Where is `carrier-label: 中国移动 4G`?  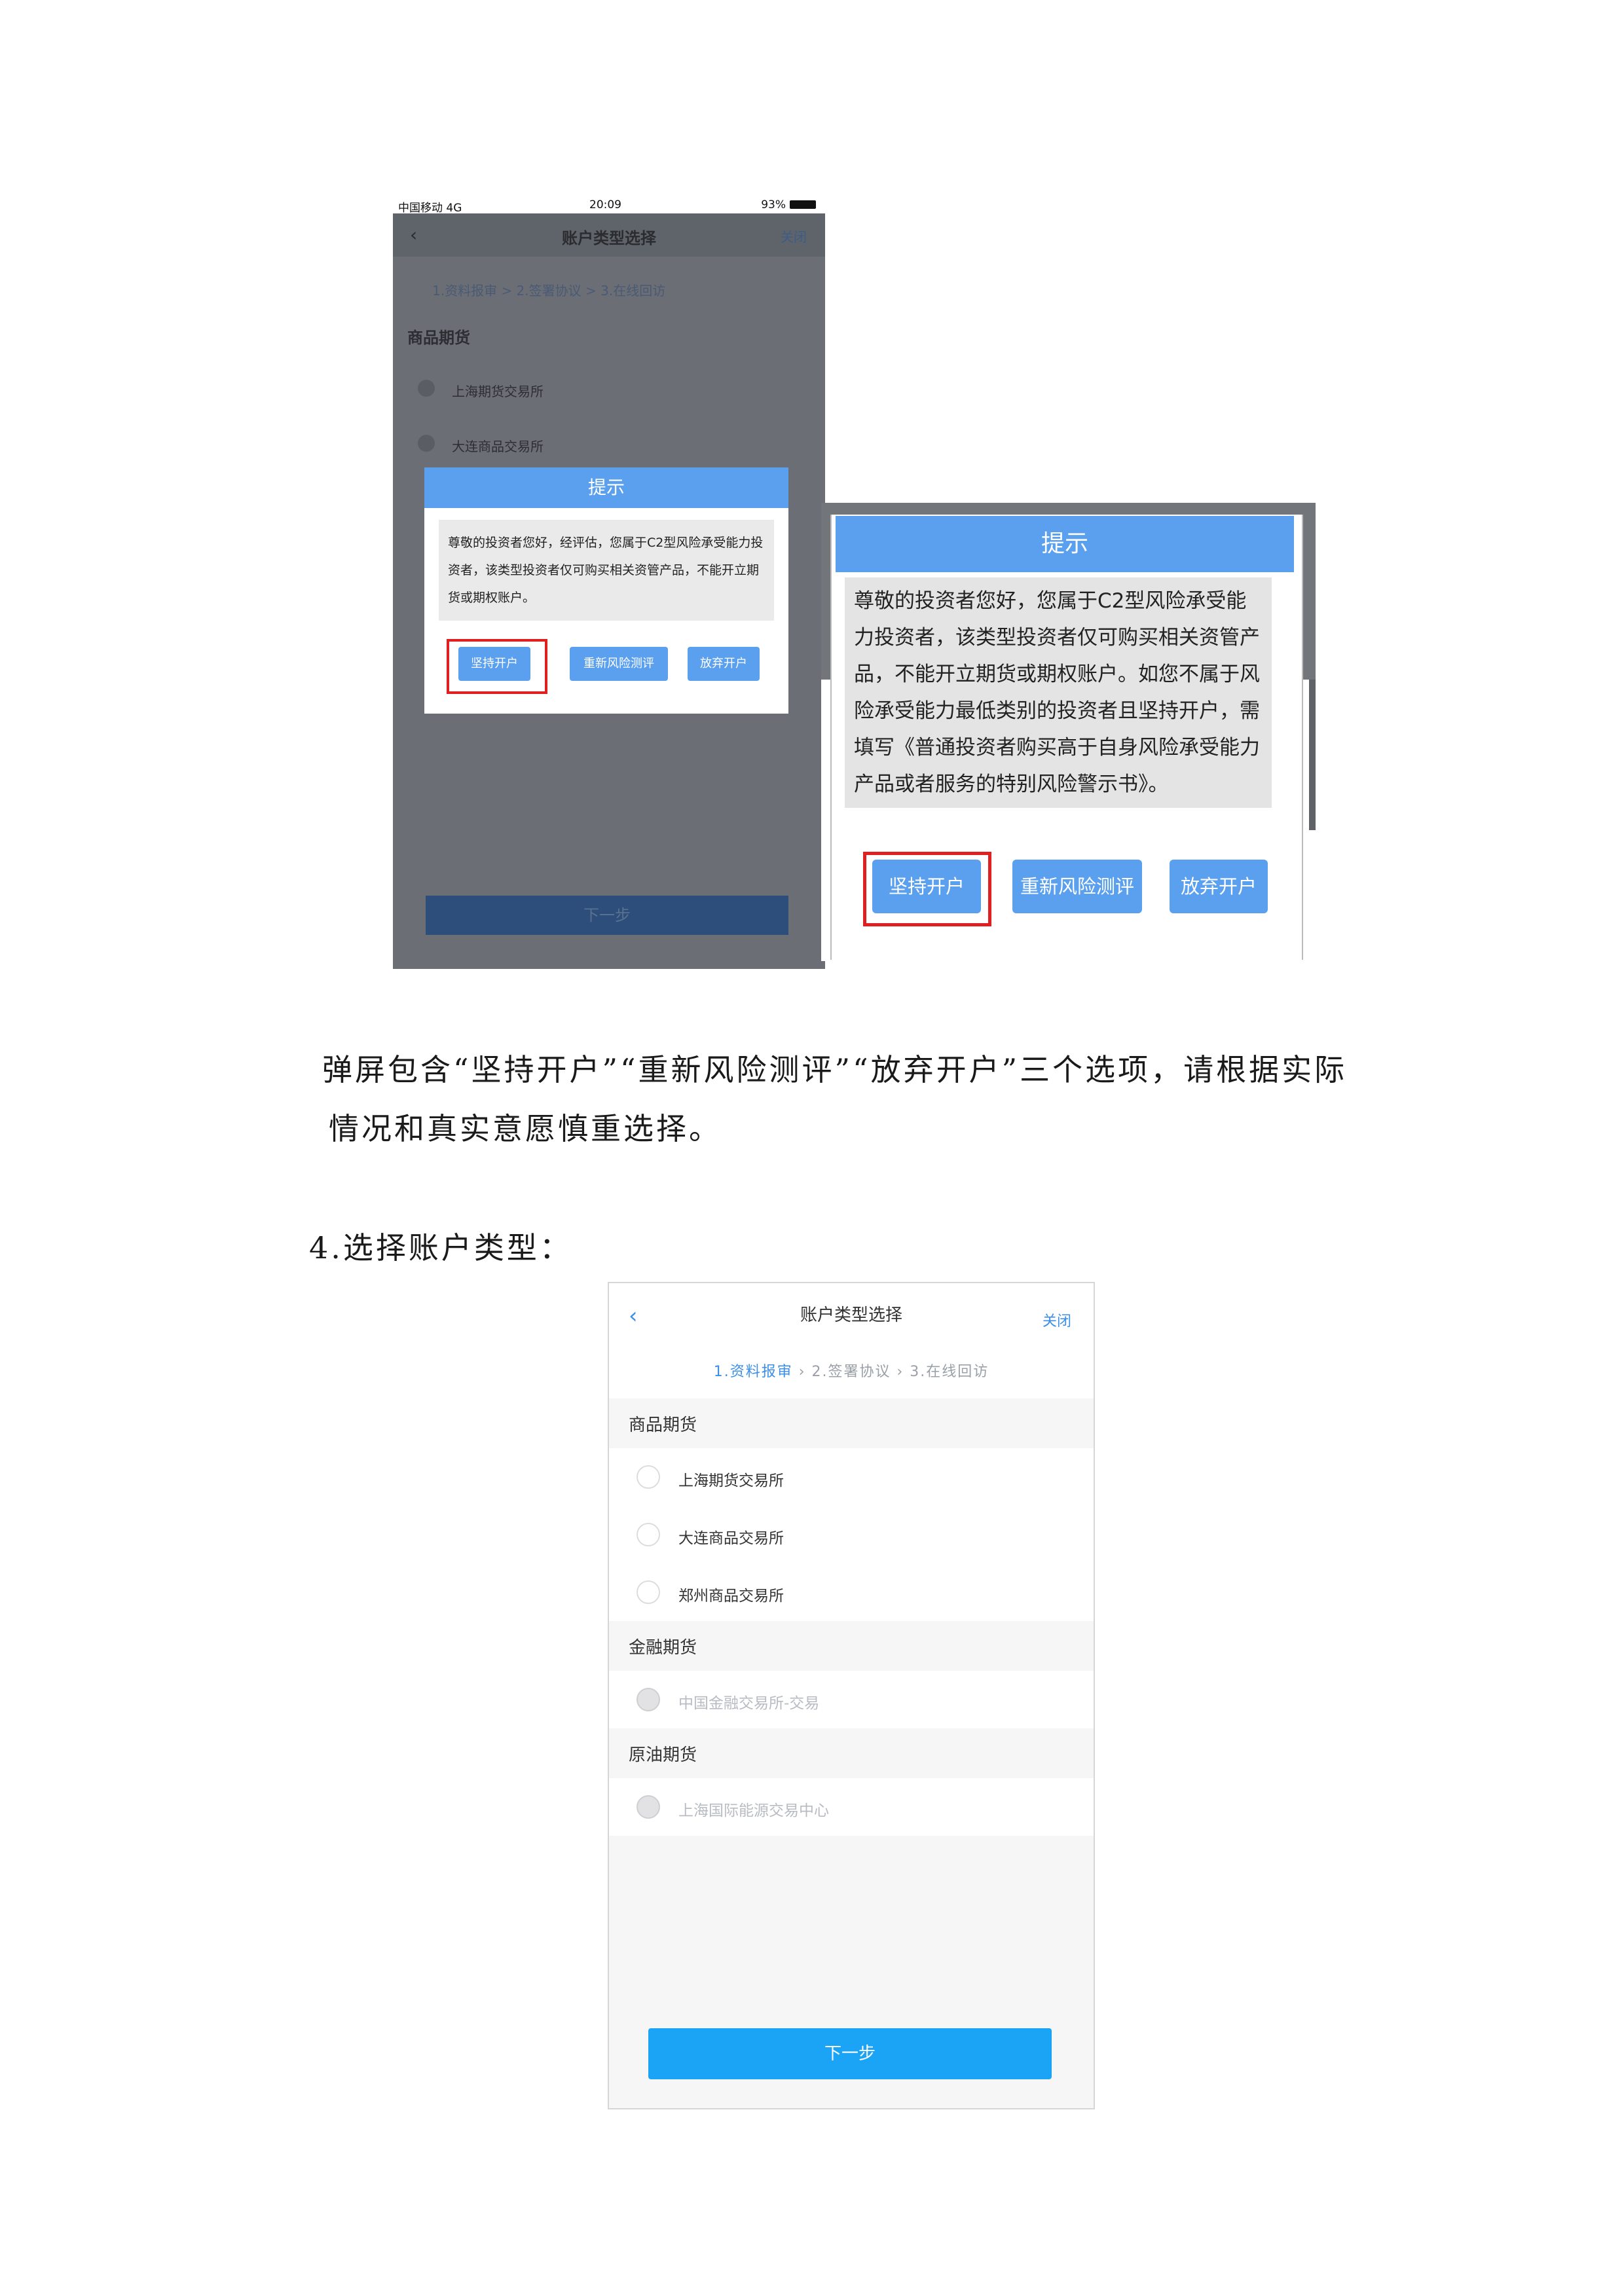
carrier-label: 中国移动 4G is located at coordinates (430, 208).